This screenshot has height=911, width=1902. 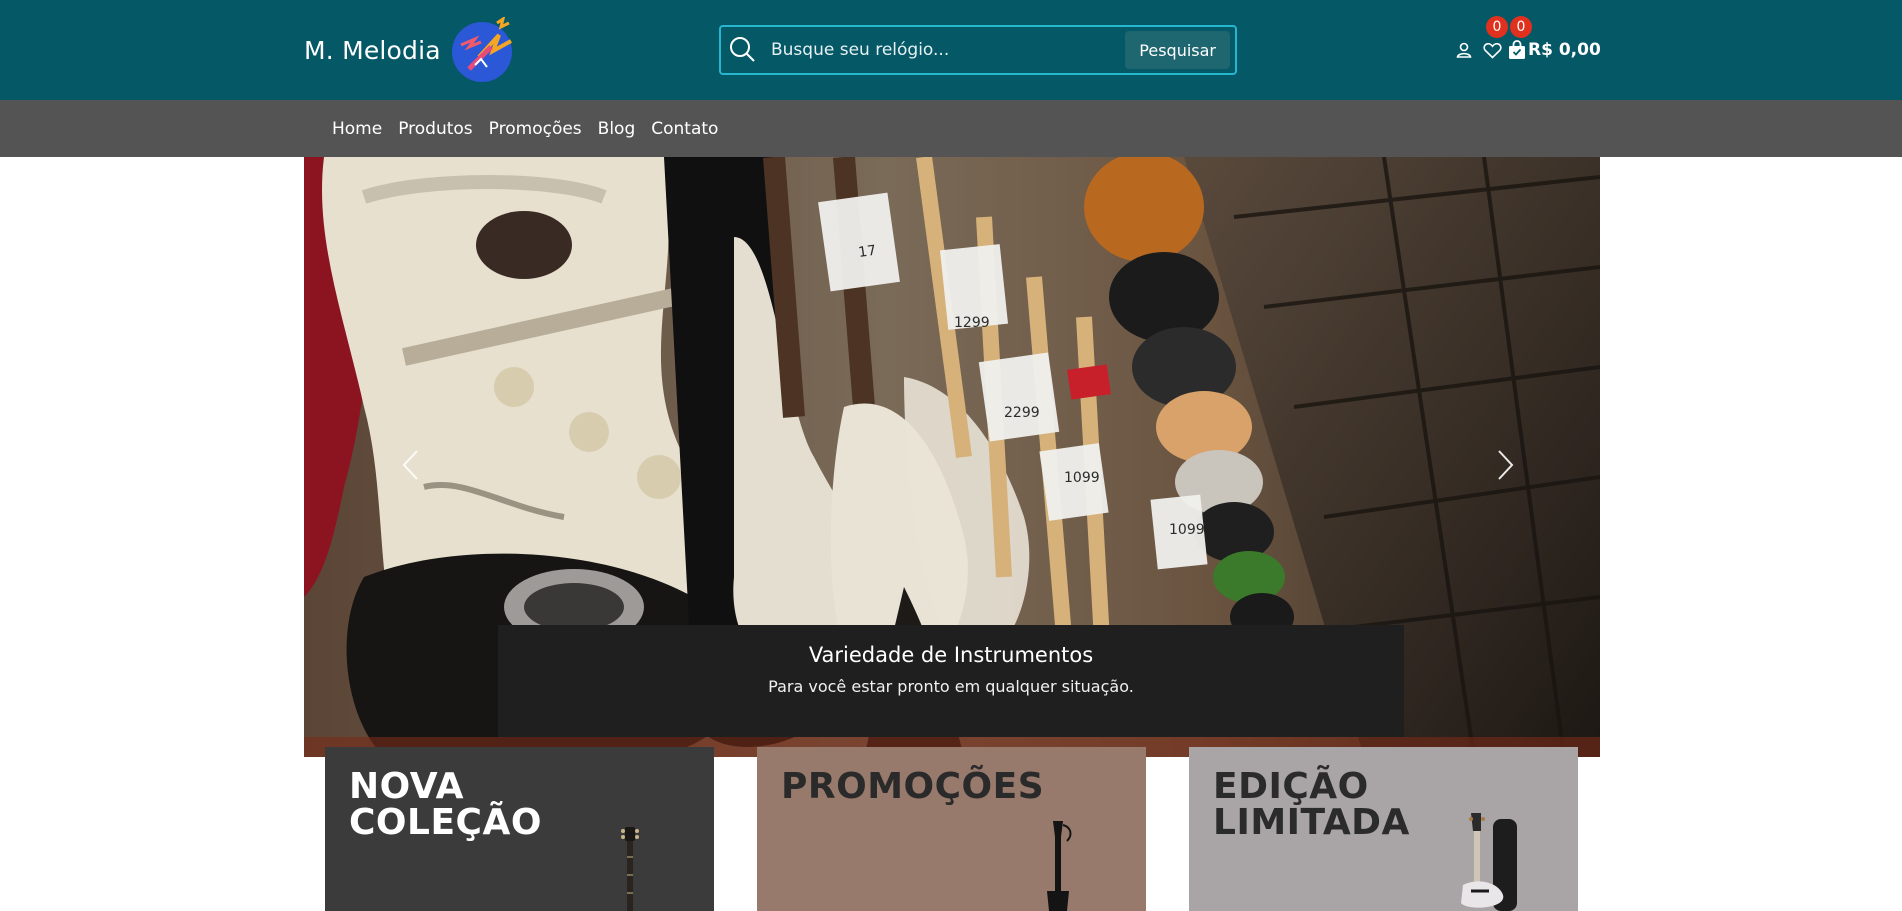 I want to click on header-actions: 0 0 R$ 0,00, so click(x=1525, y=43).